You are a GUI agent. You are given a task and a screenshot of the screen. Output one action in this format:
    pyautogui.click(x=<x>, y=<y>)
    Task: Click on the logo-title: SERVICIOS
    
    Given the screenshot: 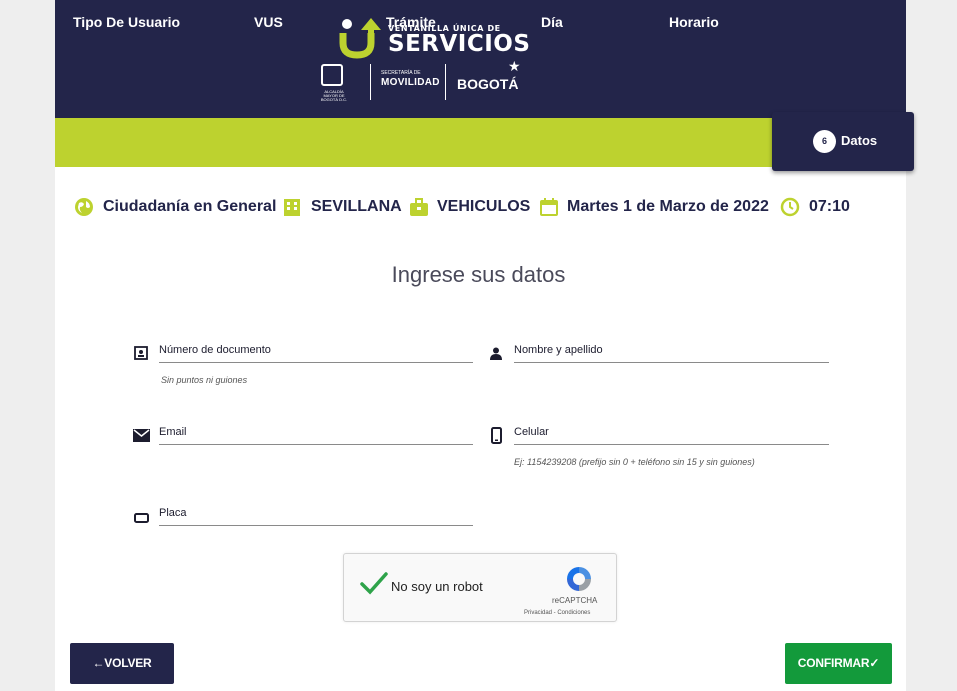 What is the action you would take?
    pyautogui.click(x=459, y=44)
    